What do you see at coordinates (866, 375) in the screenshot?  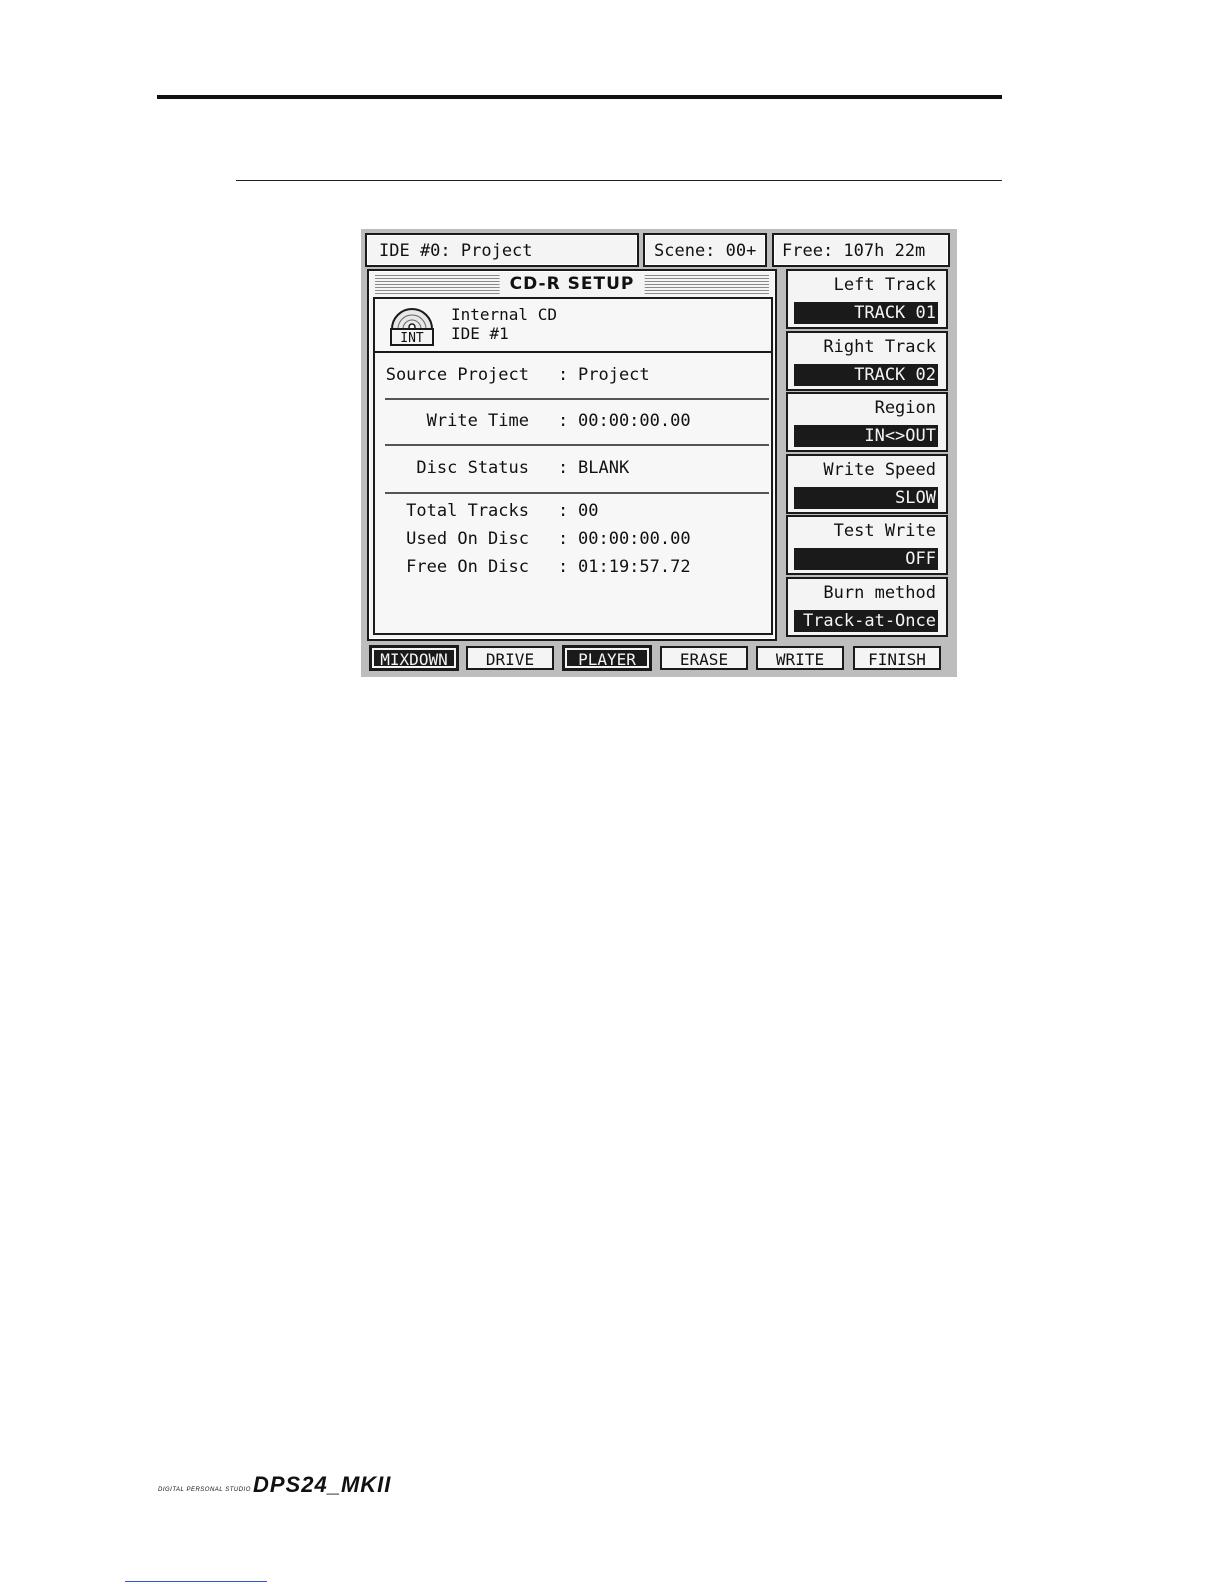 I see `right-track-value: TRACK 02` at bounding box center [866, 375].